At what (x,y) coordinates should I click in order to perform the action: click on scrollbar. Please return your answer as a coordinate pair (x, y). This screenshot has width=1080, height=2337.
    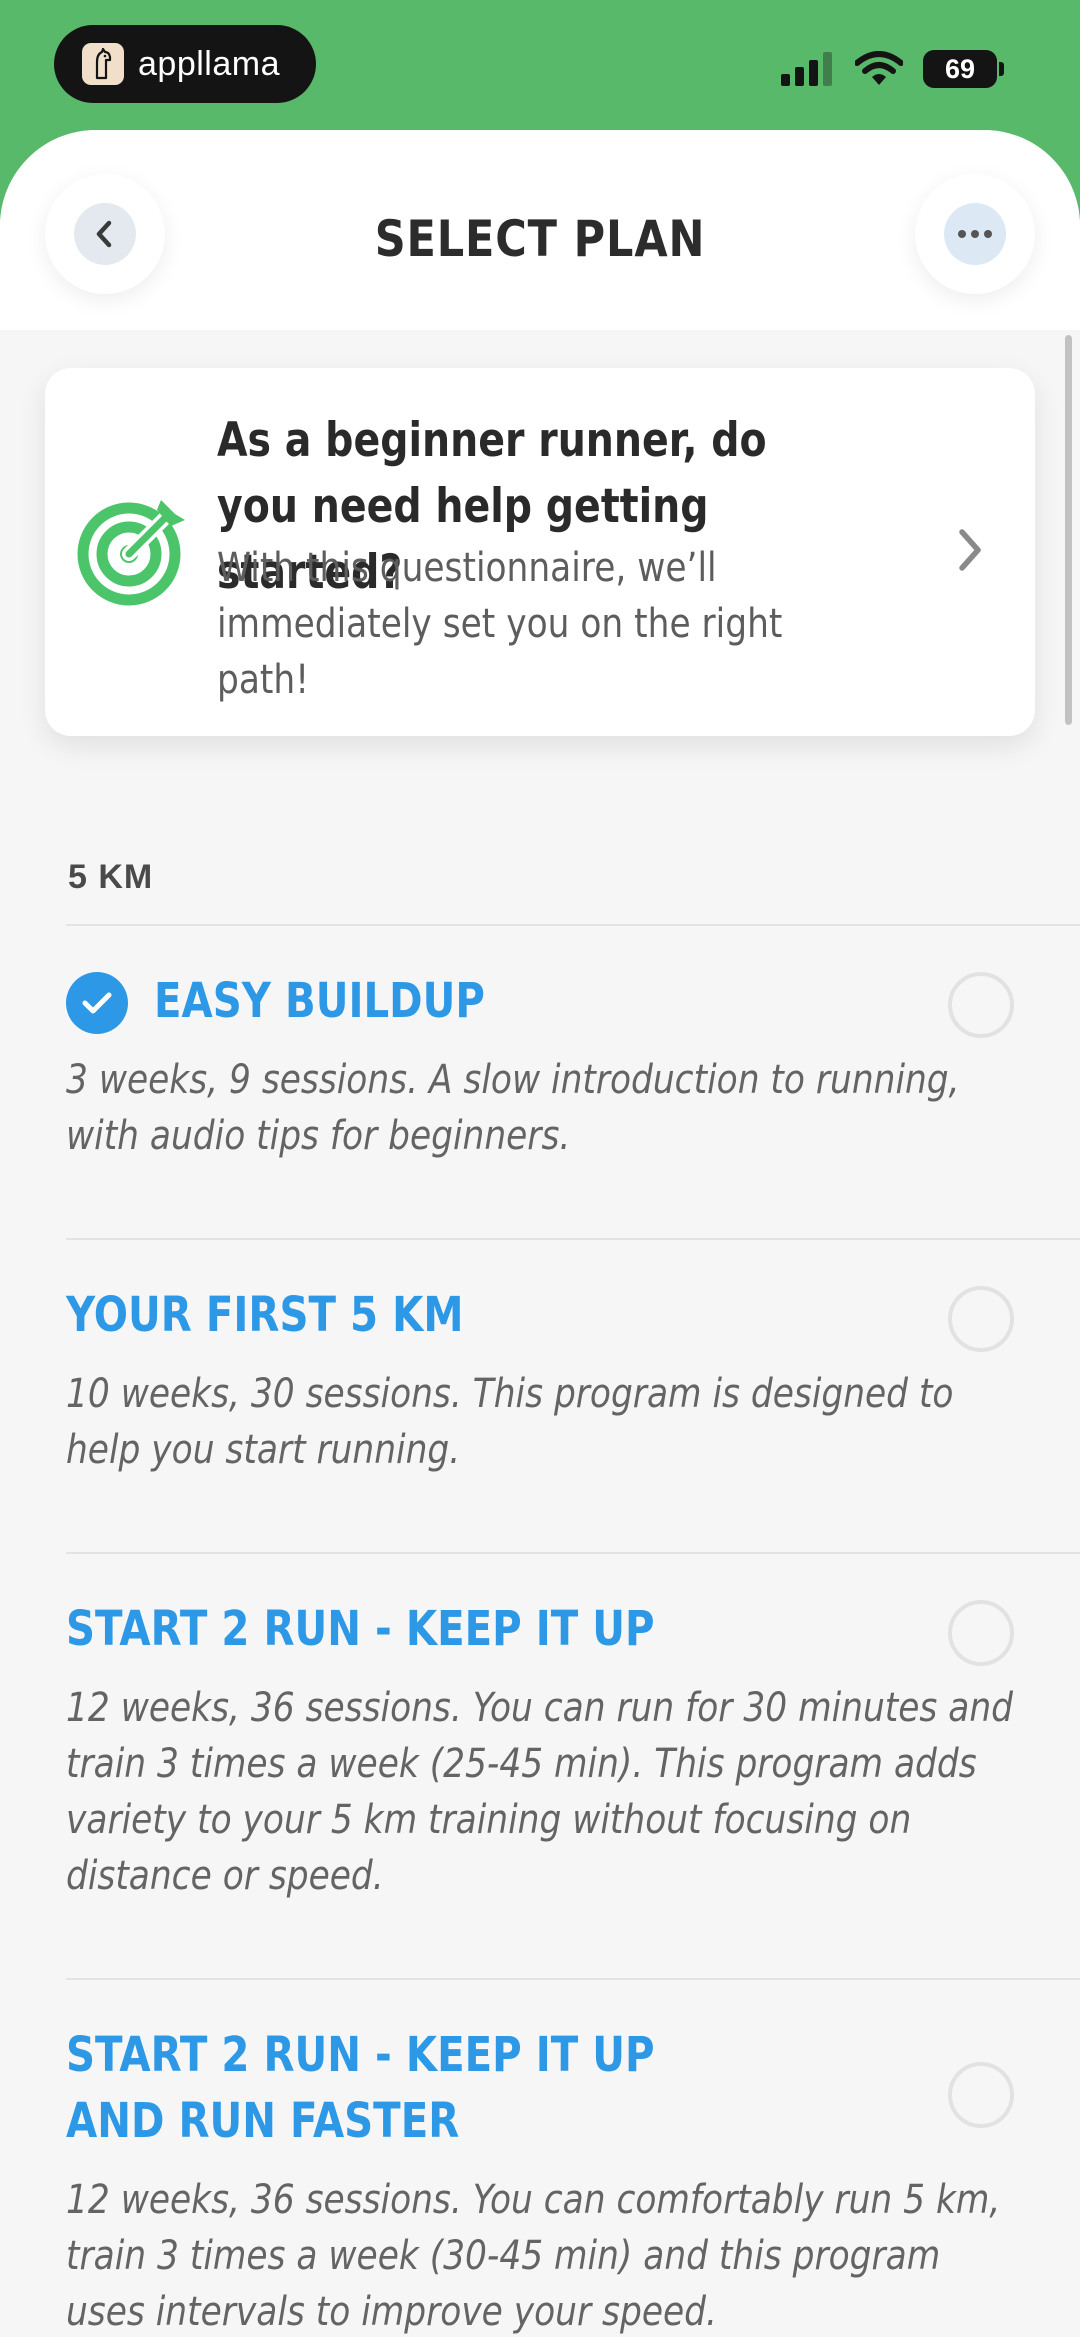
    Looking at the image, I should click on (1068, 530).